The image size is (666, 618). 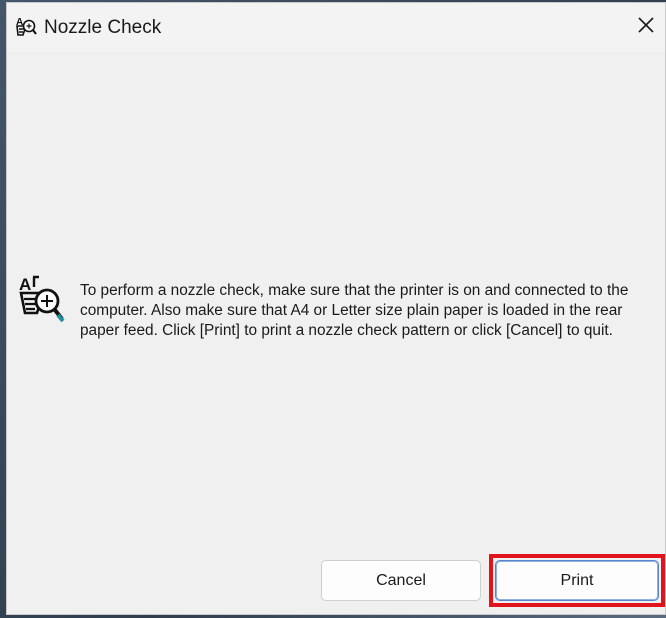 I want to click on printer-alignment-icon: A, so click(x=26, y=26).